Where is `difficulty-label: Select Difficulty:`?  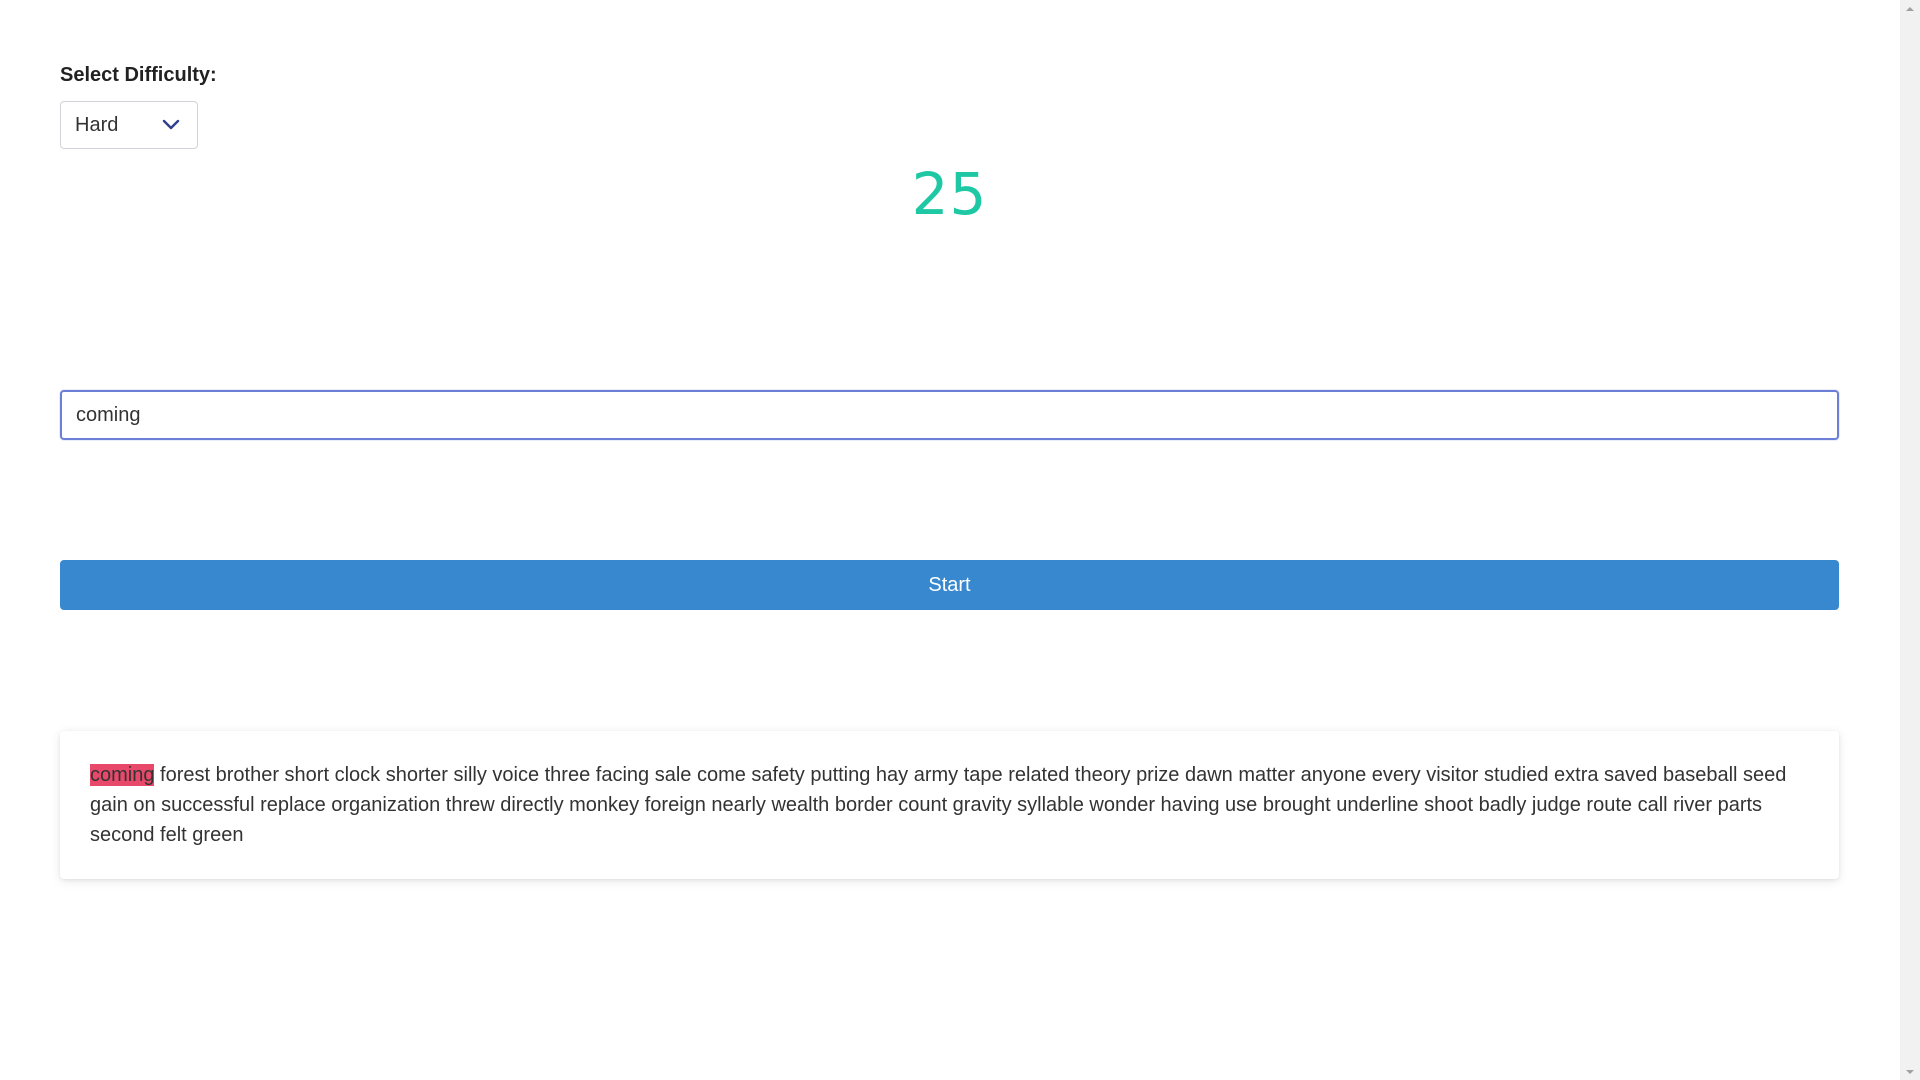 difficulty-label: Select Difficulty: is located at coordinates (138, 75).